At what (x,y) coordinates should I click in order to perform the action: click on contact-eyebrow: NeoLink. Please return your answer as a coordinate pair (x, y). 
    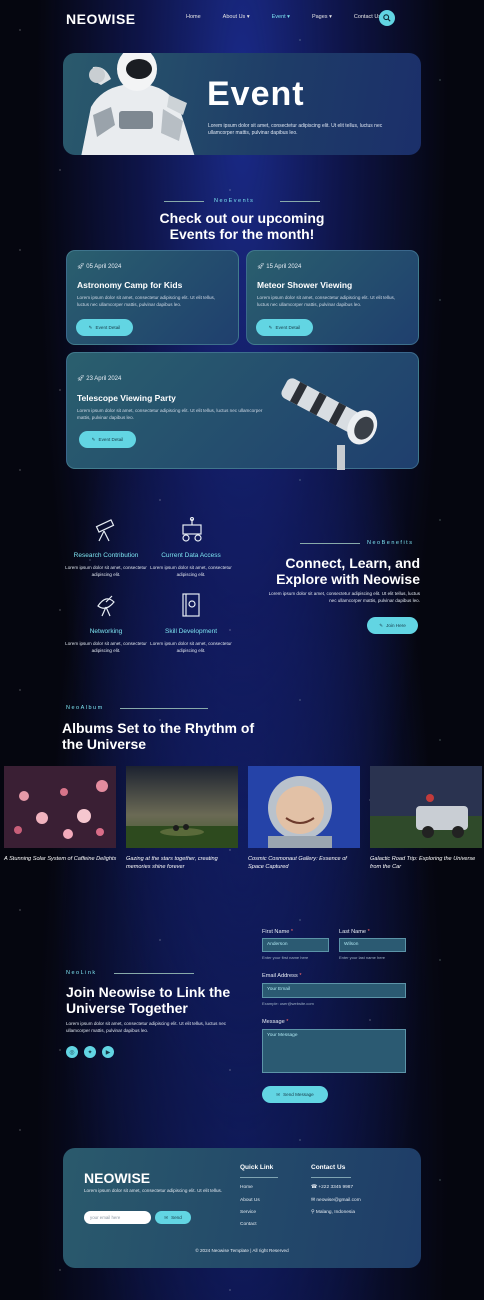
    Looking at the image, I should click on (81, 973).